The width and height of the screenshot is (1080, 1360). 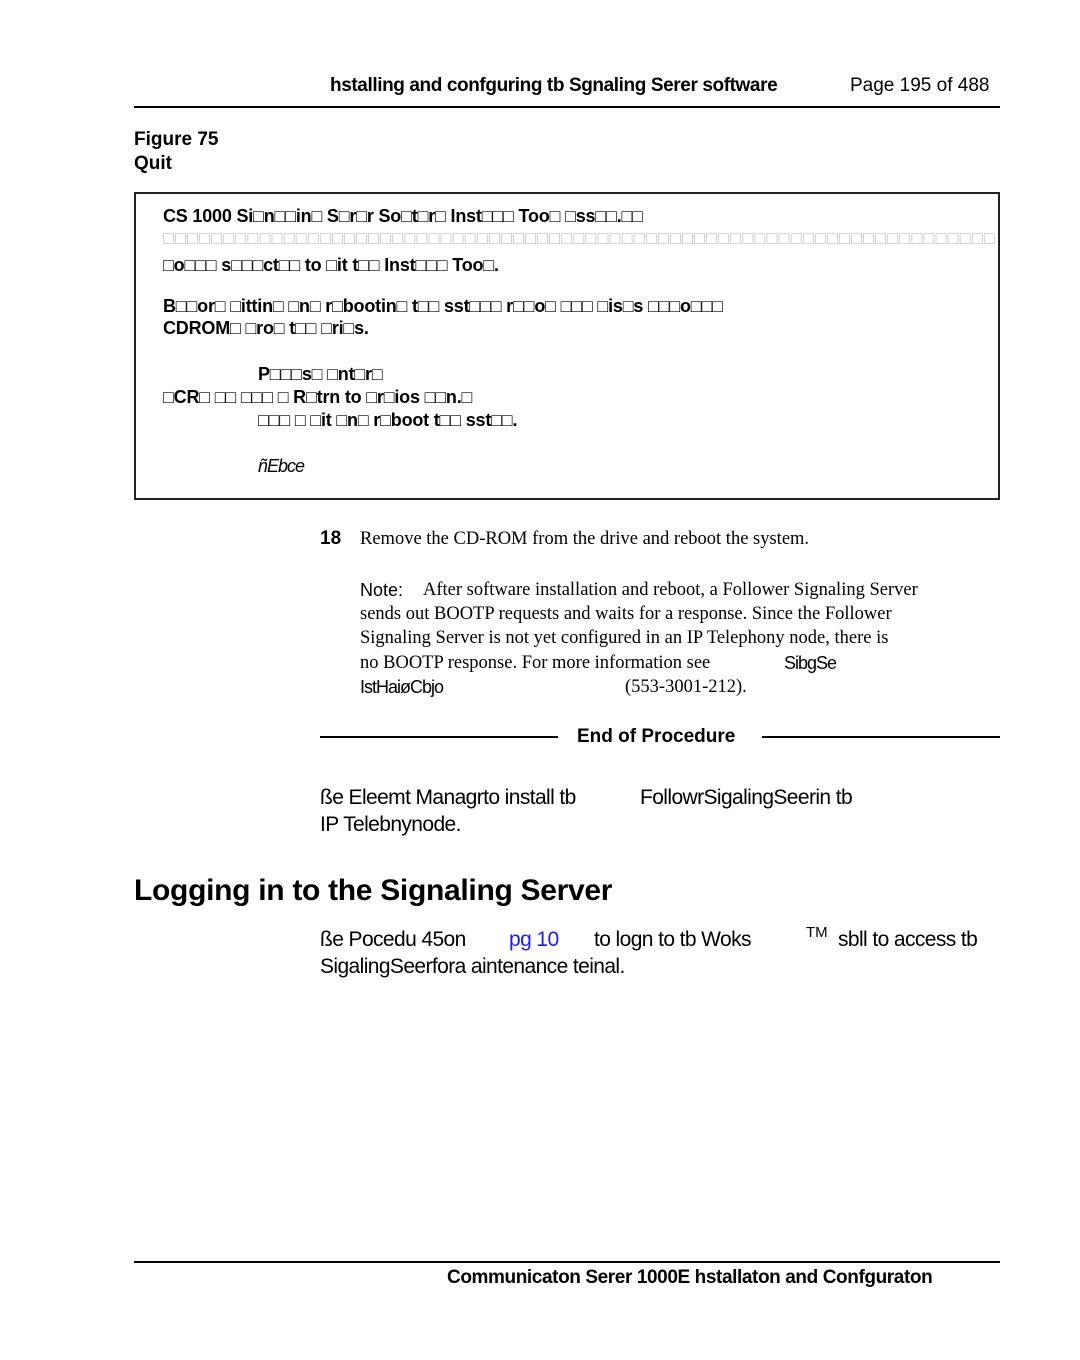 I want to click on paragraph-1-line-1b: FollowrSigalingSeerin tb, so click(x=746, y=797).